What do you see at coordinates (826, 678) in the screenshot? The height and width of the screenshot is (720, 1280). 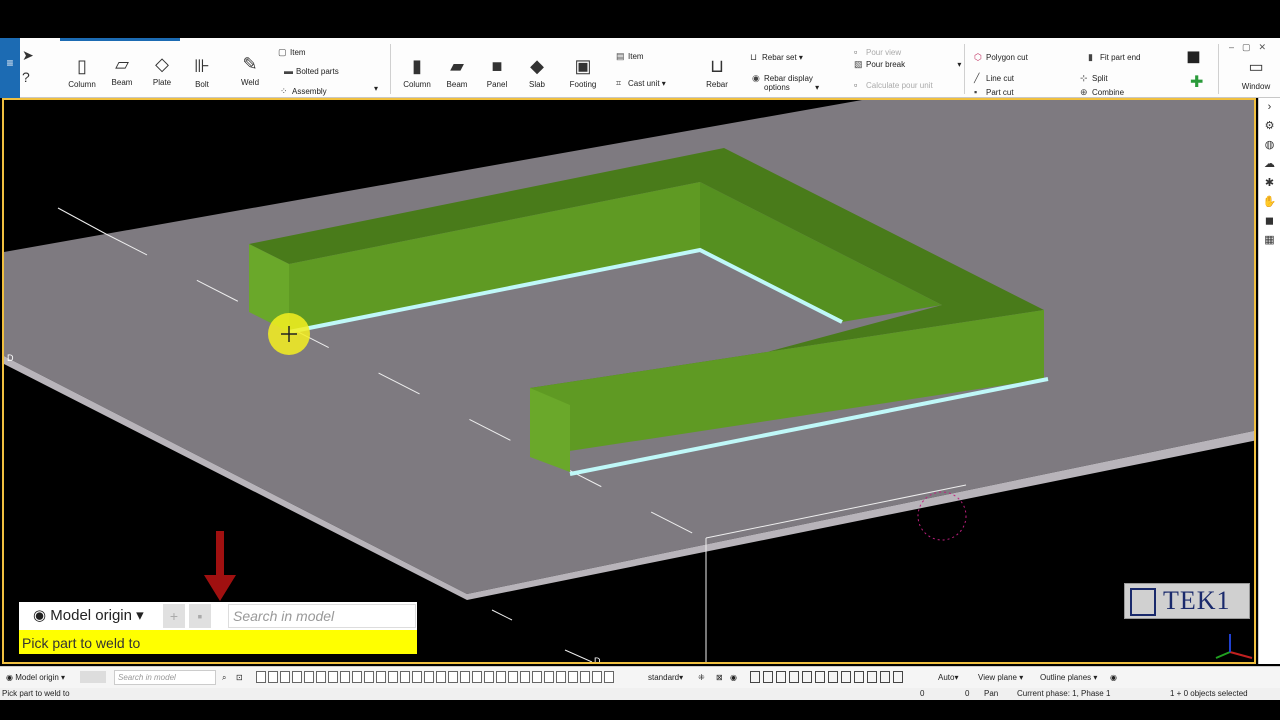 I see `snap-switches` at bounding box center [826, 678].